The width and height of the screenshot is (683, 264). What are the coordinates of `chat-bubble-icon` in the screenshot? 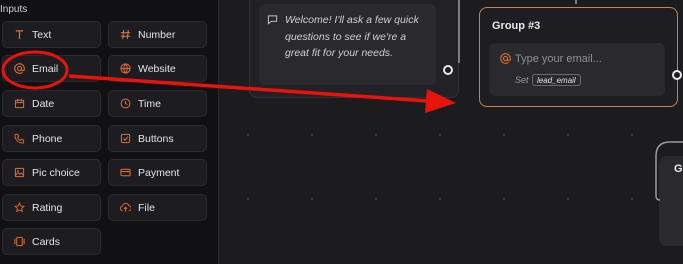 It's located at (273, 49).